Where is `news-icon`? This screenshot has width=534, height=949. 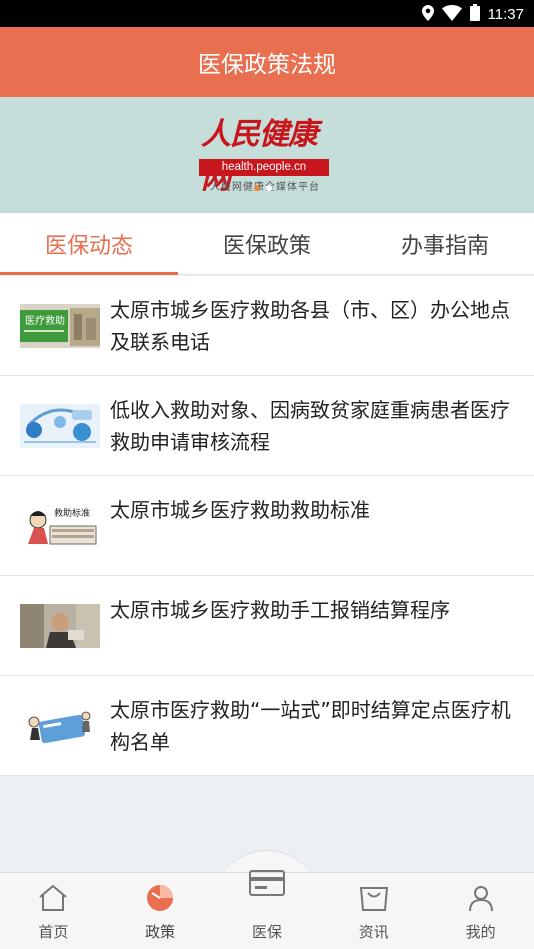
news-icon is located at coordinates (374, 898).